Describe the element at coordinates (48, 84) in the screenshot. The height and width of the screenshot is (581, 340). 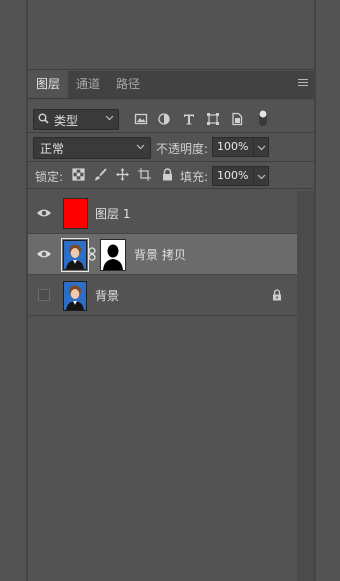
I see `tab-layers: 图层` at that location.